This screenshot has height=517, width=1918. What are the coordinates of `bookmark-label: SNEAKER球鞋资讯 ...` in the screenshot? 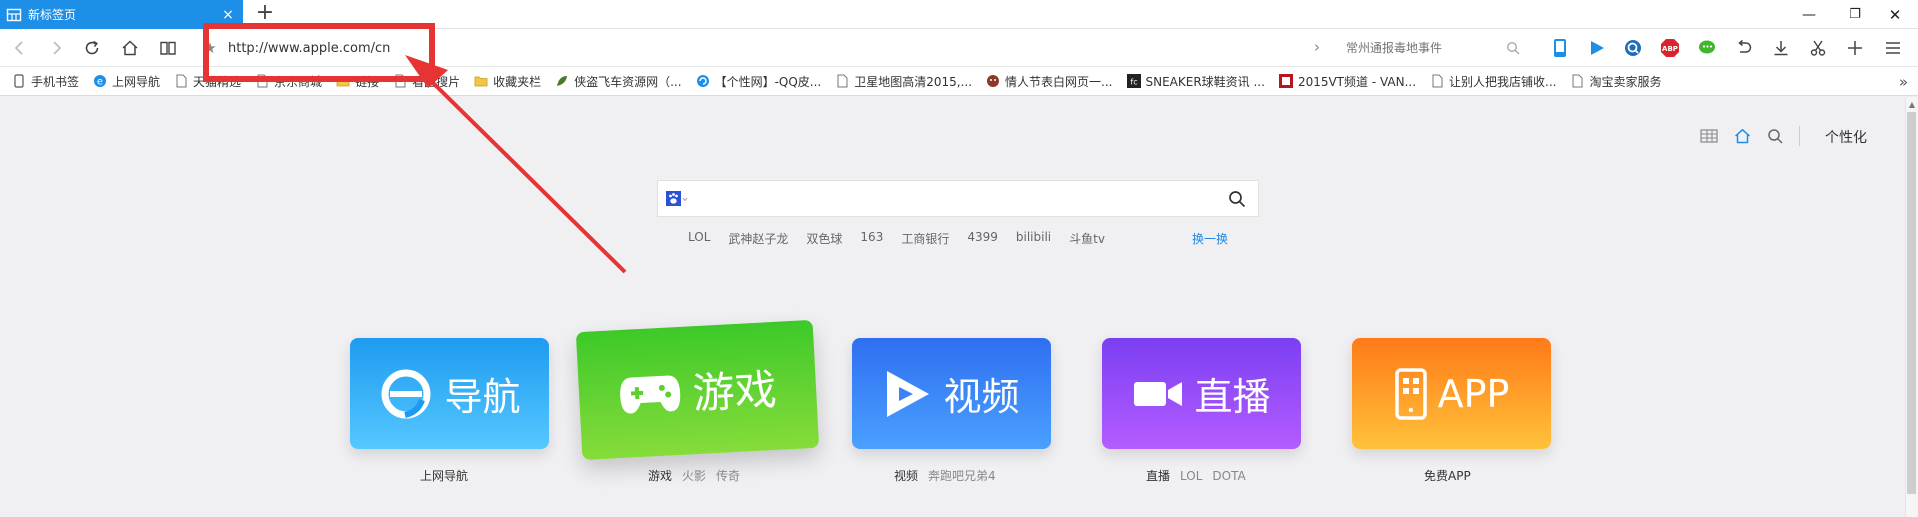 It's located at (1205, 81).